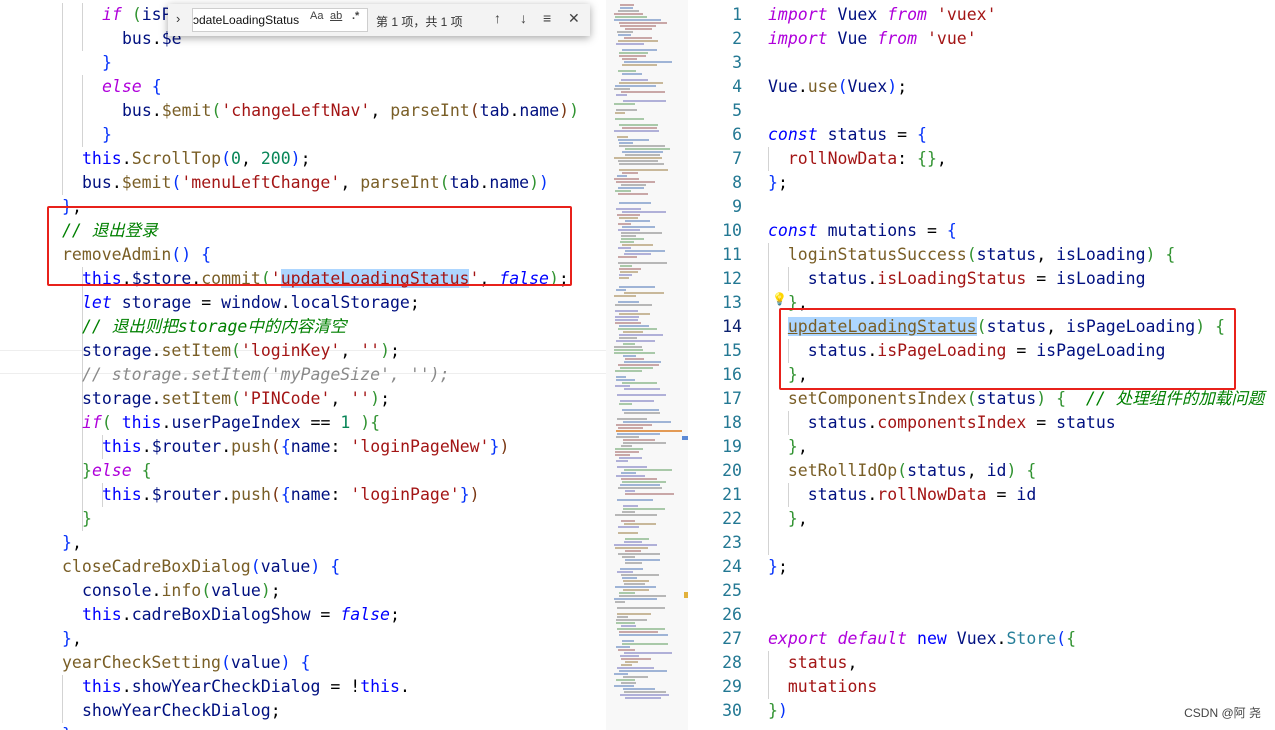 The image size is (1275, 730). Describe the element at coordinates (231, 423) in the screenshot. I see `code-line: if( this.userPageIndex == 1 ){` at that location.